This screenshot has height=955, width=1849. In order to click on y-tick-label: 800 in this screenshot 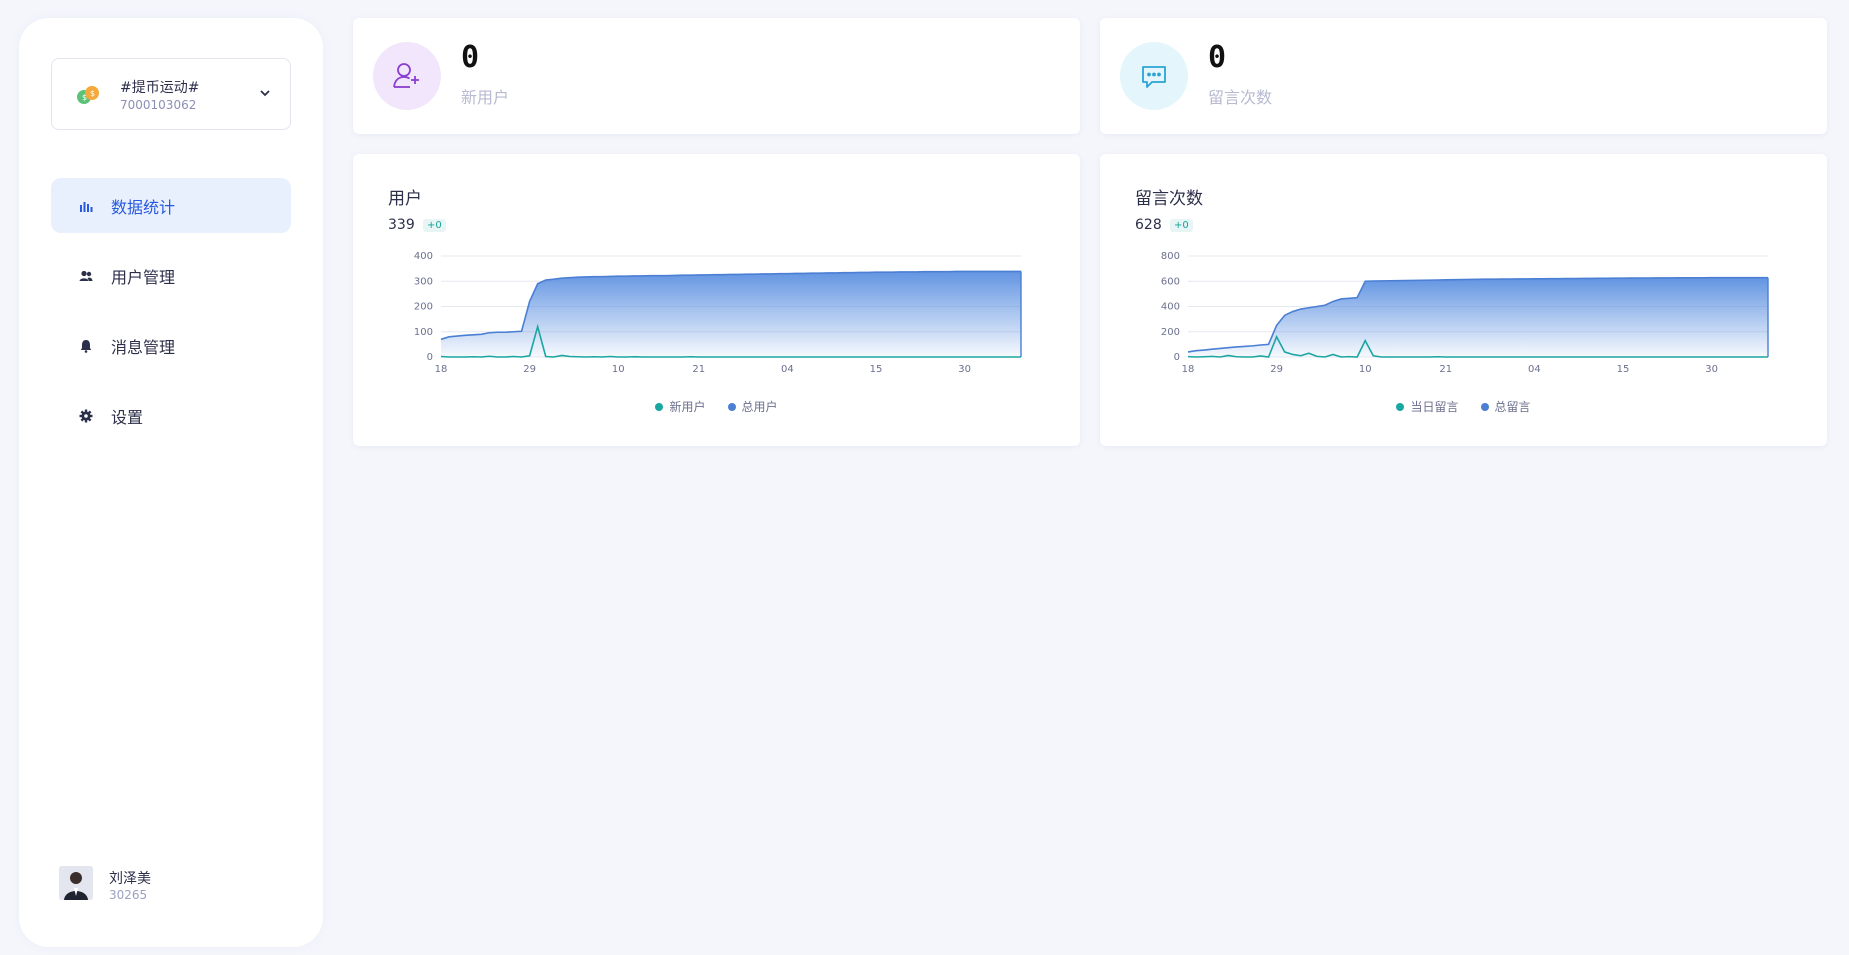, I will do `click(1170, 256)`.